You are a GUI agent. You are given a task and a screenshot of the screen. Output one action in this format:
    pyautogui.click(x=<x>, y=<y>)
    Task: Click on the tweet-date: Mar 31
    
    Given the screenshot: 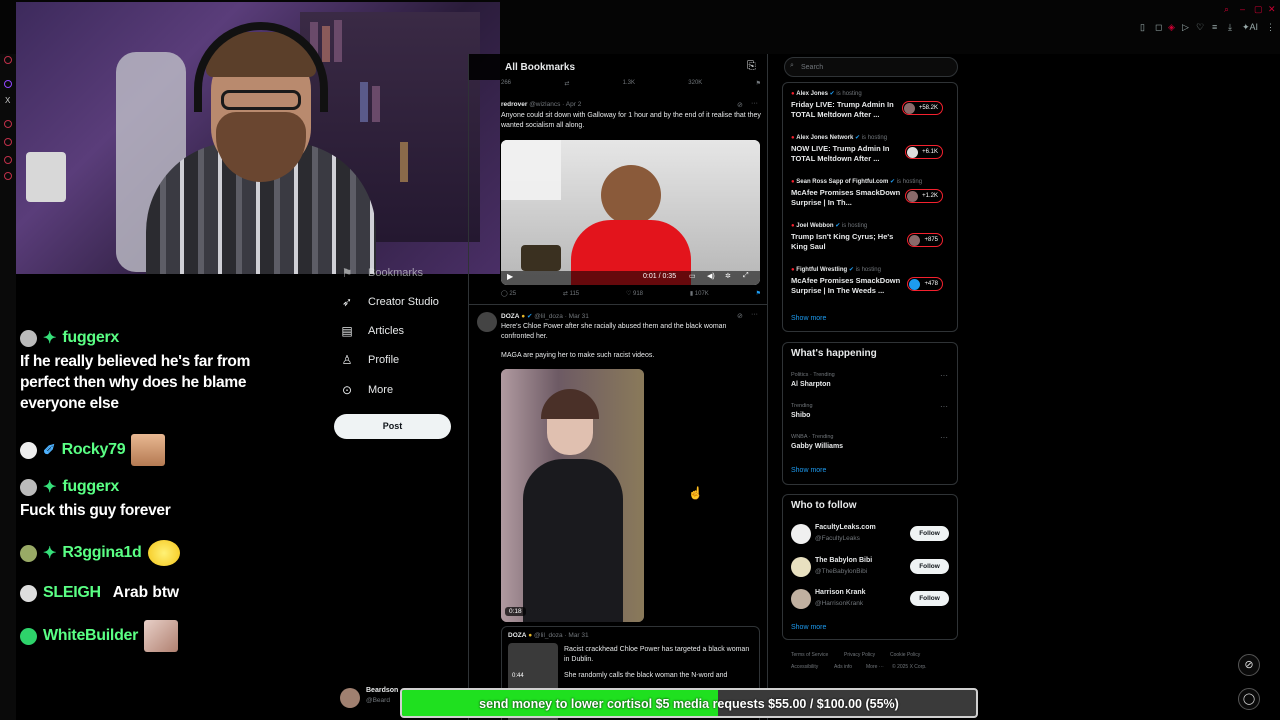 What is the action you would take?
    pyautogui.click(x=579, y=316)
    